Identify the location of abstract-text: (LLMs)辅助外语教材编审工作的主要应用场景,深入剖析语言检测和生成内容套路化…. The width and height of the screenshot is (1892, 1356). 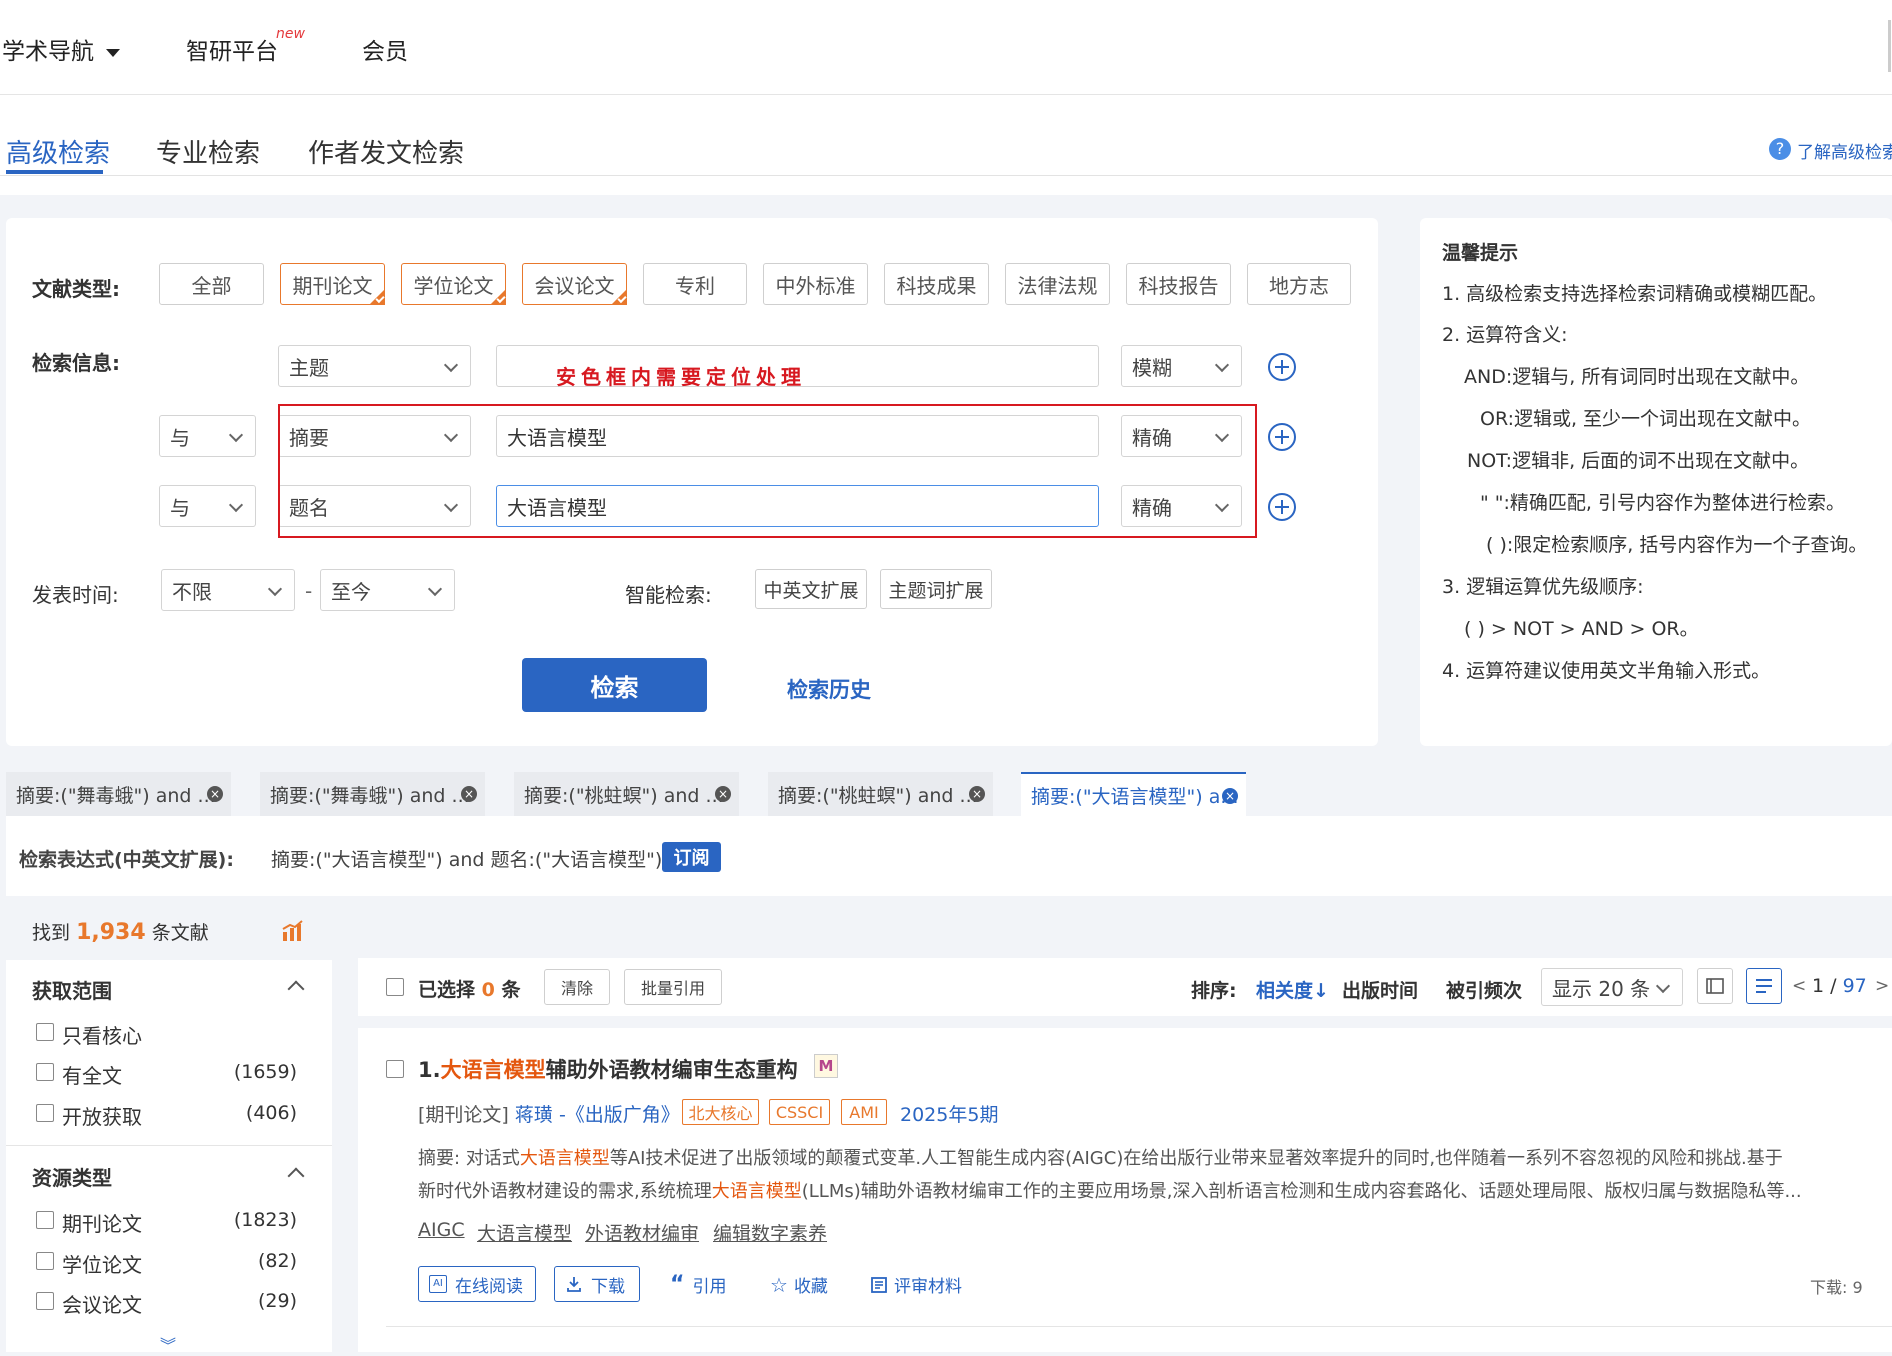
(1301, 1191).